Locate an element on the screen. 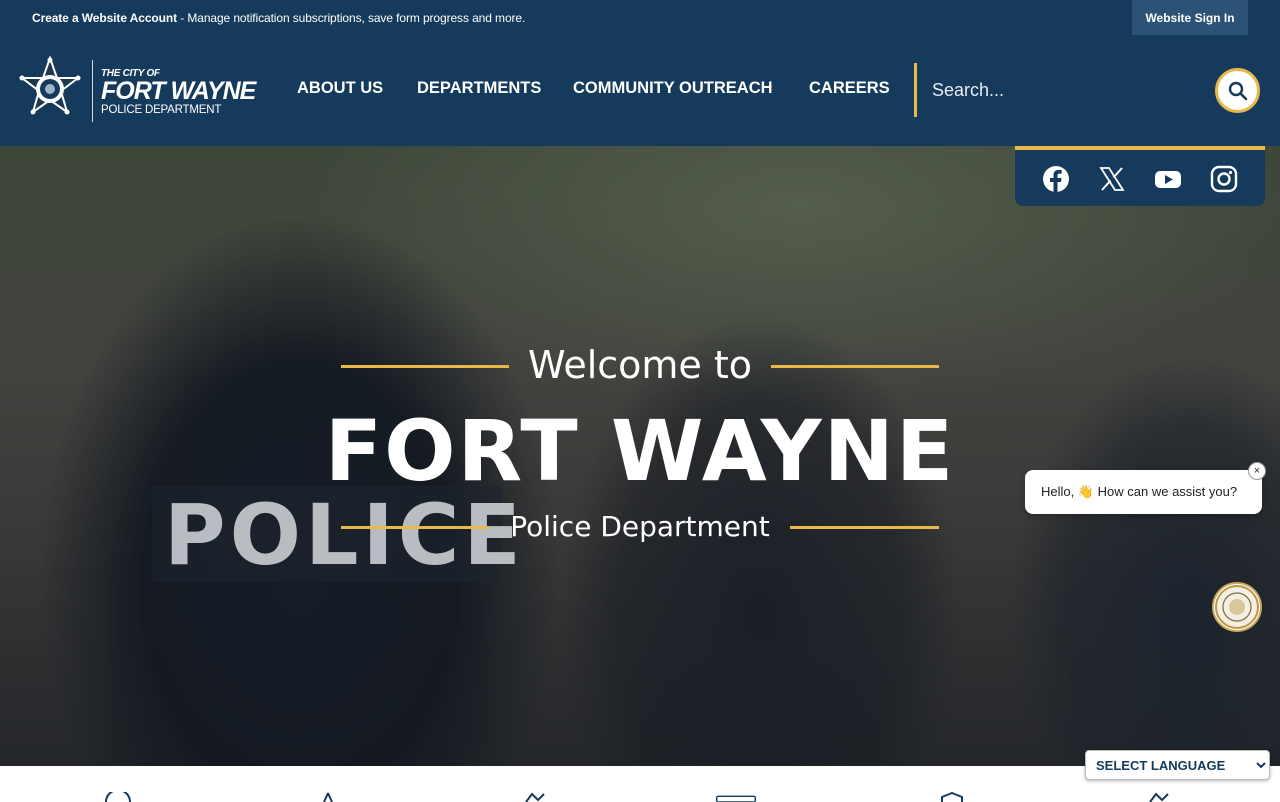  youtube-icon is located at coordinates (1168, 179).